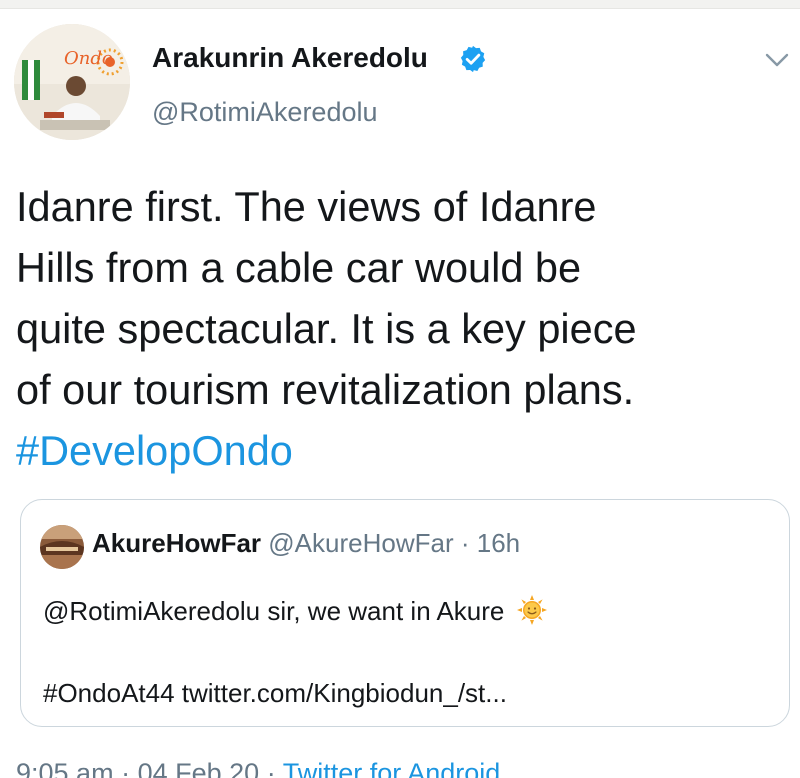  I want to click on tweet-text-line: Hills from a cable car would be, so click(299, 267).